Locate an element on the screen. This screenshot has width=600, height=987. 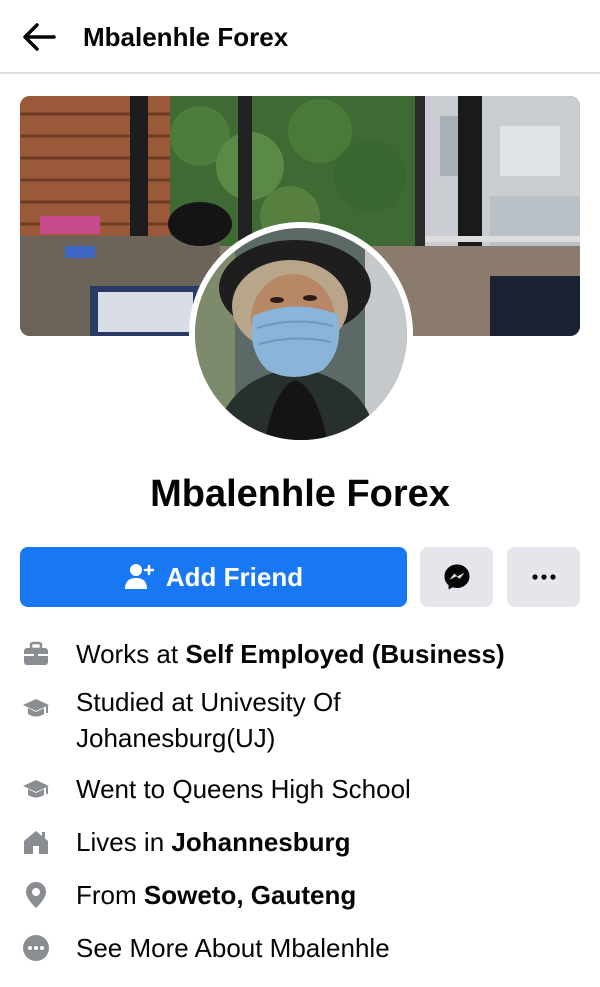
lives-text: Lives in Johannesburg is located at coordinates (213, 842).